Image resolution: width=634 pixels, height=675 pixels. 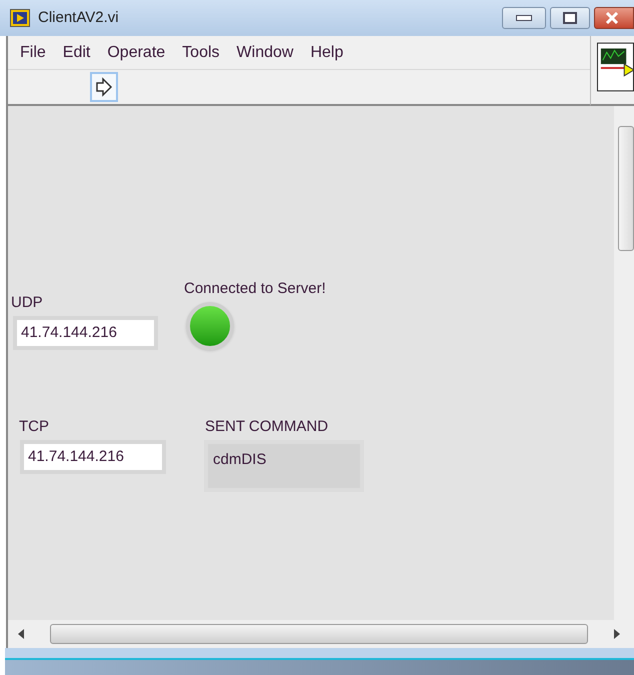 I want to click on menu-item: File, so click(x=33, y=52).